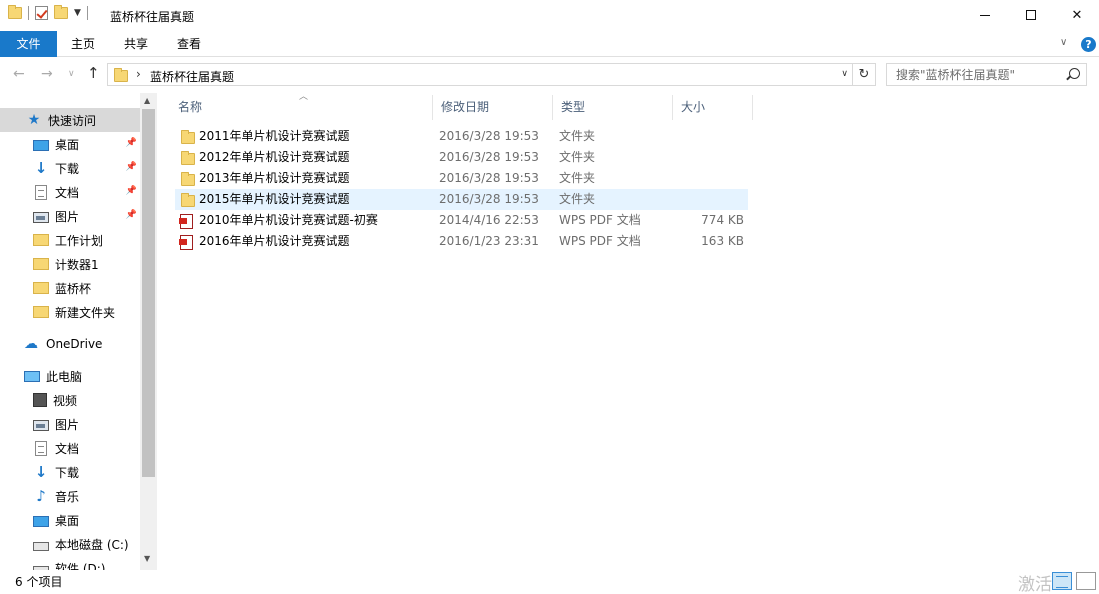 The image size is (1099, 594). Describe the element at coordinates (1076, 15) in the screenshot. I see `close-button: ✕` at that location.